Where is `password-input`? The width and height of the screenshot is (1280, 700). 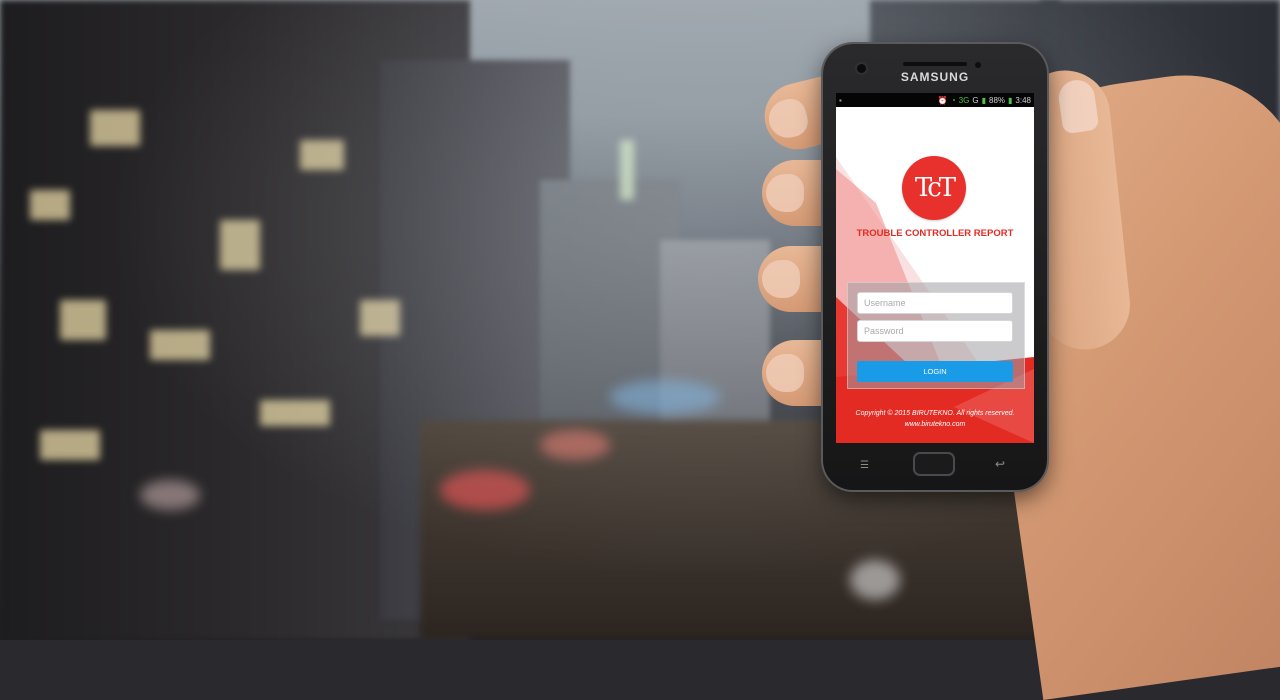
password-input is located at coordinates (935, 331).